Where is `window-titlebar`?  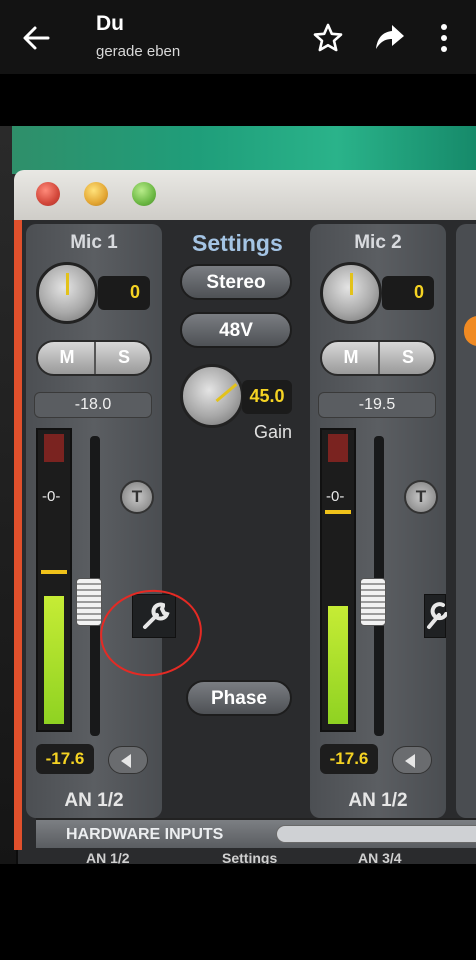
window-titlebar is located at coordinates (245, 195).